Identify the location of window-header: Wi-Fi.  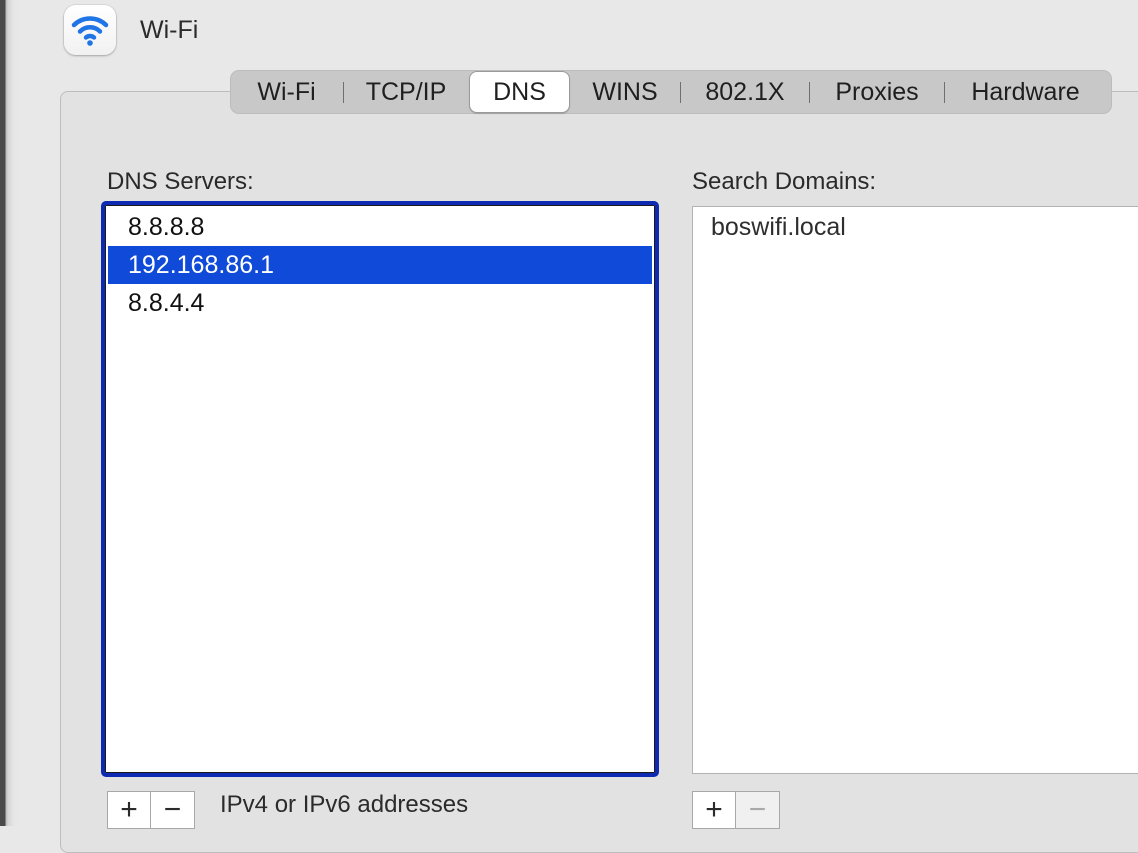
(131, 30).